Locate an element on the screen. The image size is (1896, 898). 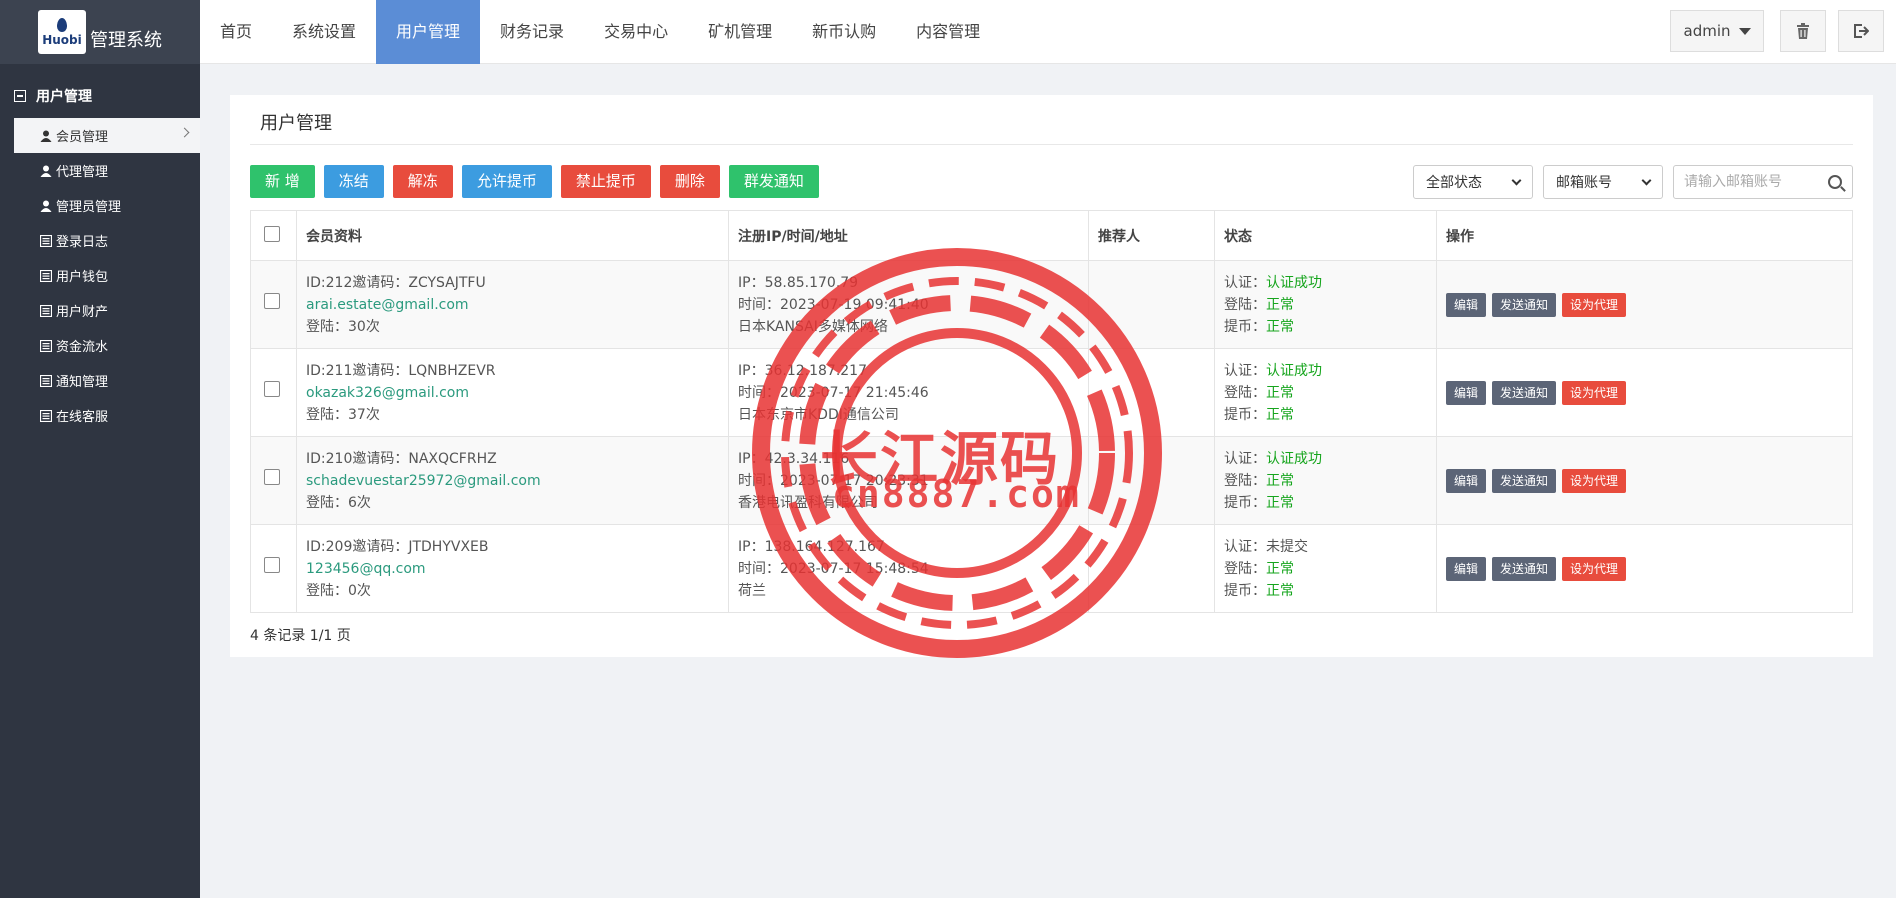
member-email: okazak326@gmail.com is located at coordinates (387, 392).